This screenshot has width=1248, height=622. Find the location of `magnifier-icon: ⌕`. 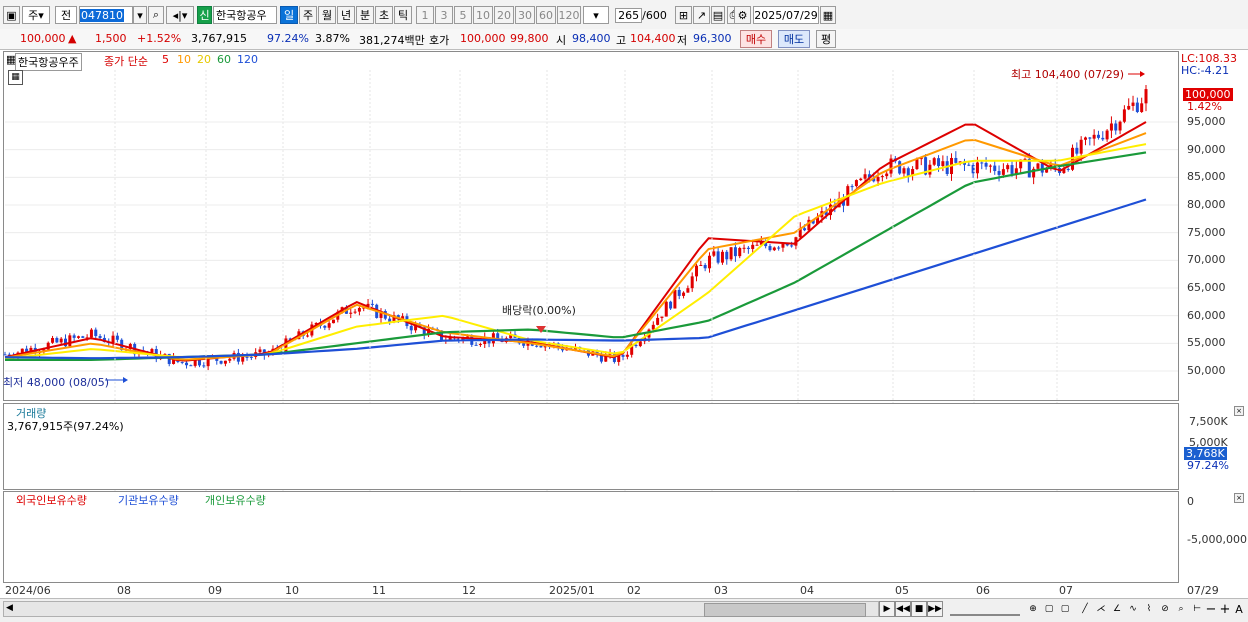

magnifier-icon: ⌕ is located at coordinates (1181, 609).